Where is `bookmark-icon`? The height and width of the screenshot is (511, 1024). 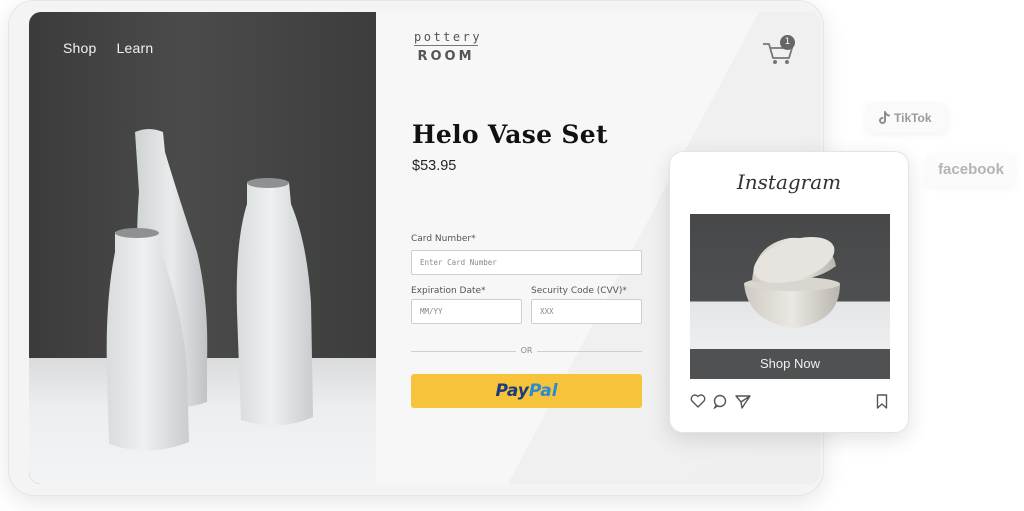 bookmark-icon is located at coordinates (882, 401).